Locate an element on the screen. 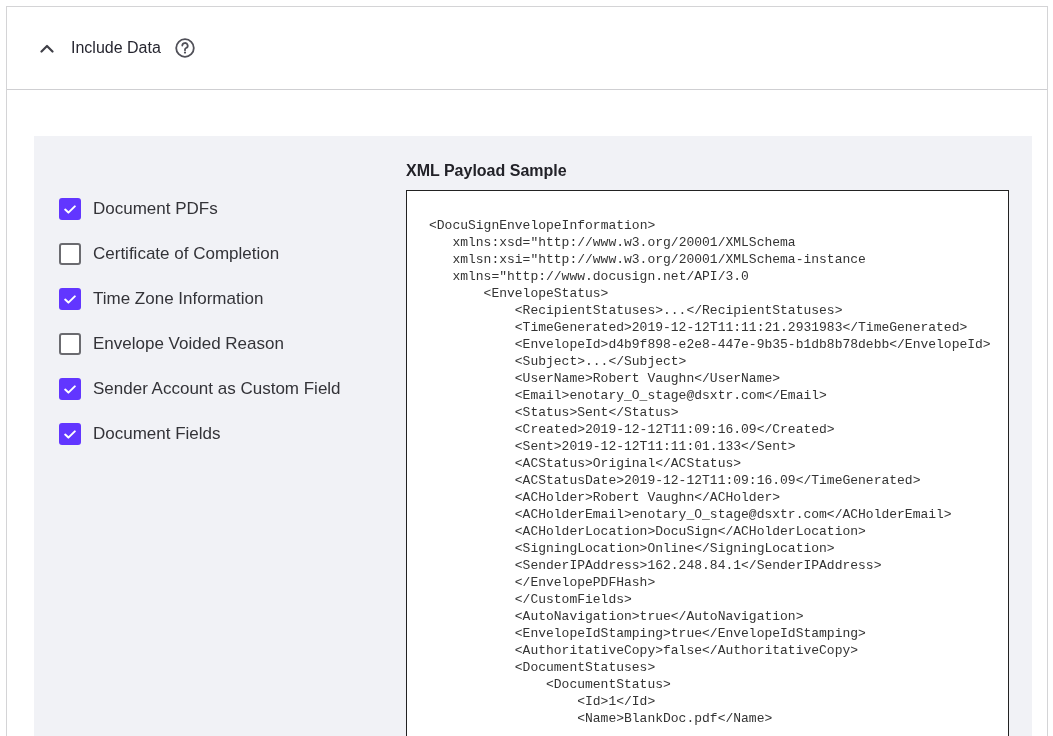 Image resolution: width=1053 pixels, height=736 pixels. code-line: <TimeGenerated>2019-12-12T11:11:21.2931983</TimeGenerated> is located at coordinates (741, 327).